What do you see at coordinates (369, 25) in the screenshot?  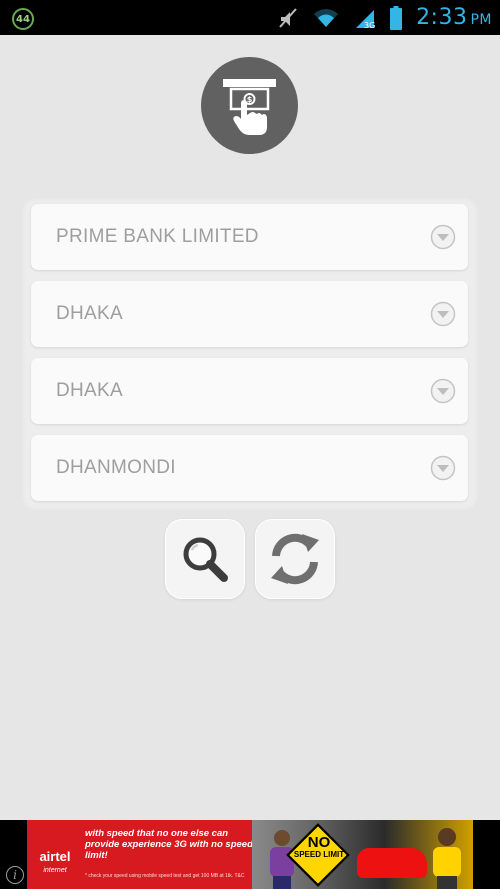 I see `svg-text: 3G` at bounding box center [369, 25].